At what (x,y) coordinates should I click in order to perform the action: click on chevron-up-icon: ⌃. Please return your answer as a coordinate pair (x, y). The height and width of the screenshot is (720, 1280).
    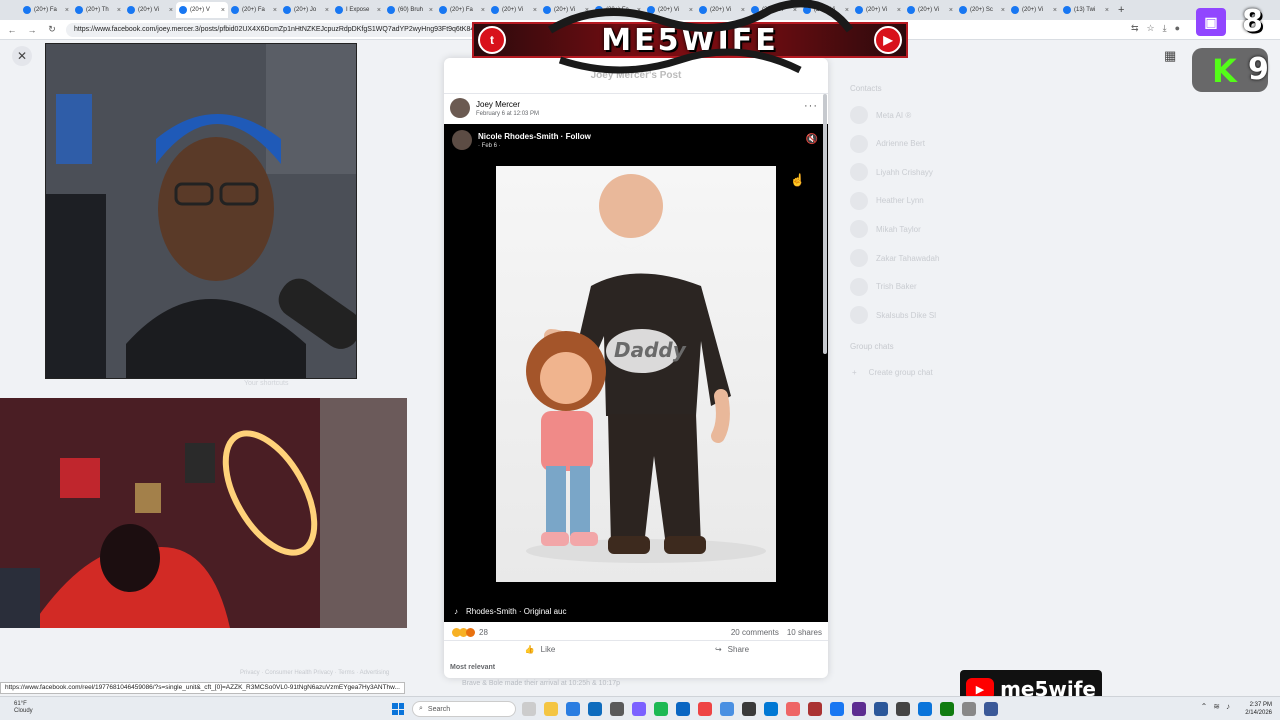
    Looking at the image, I should click on (1204, 706).